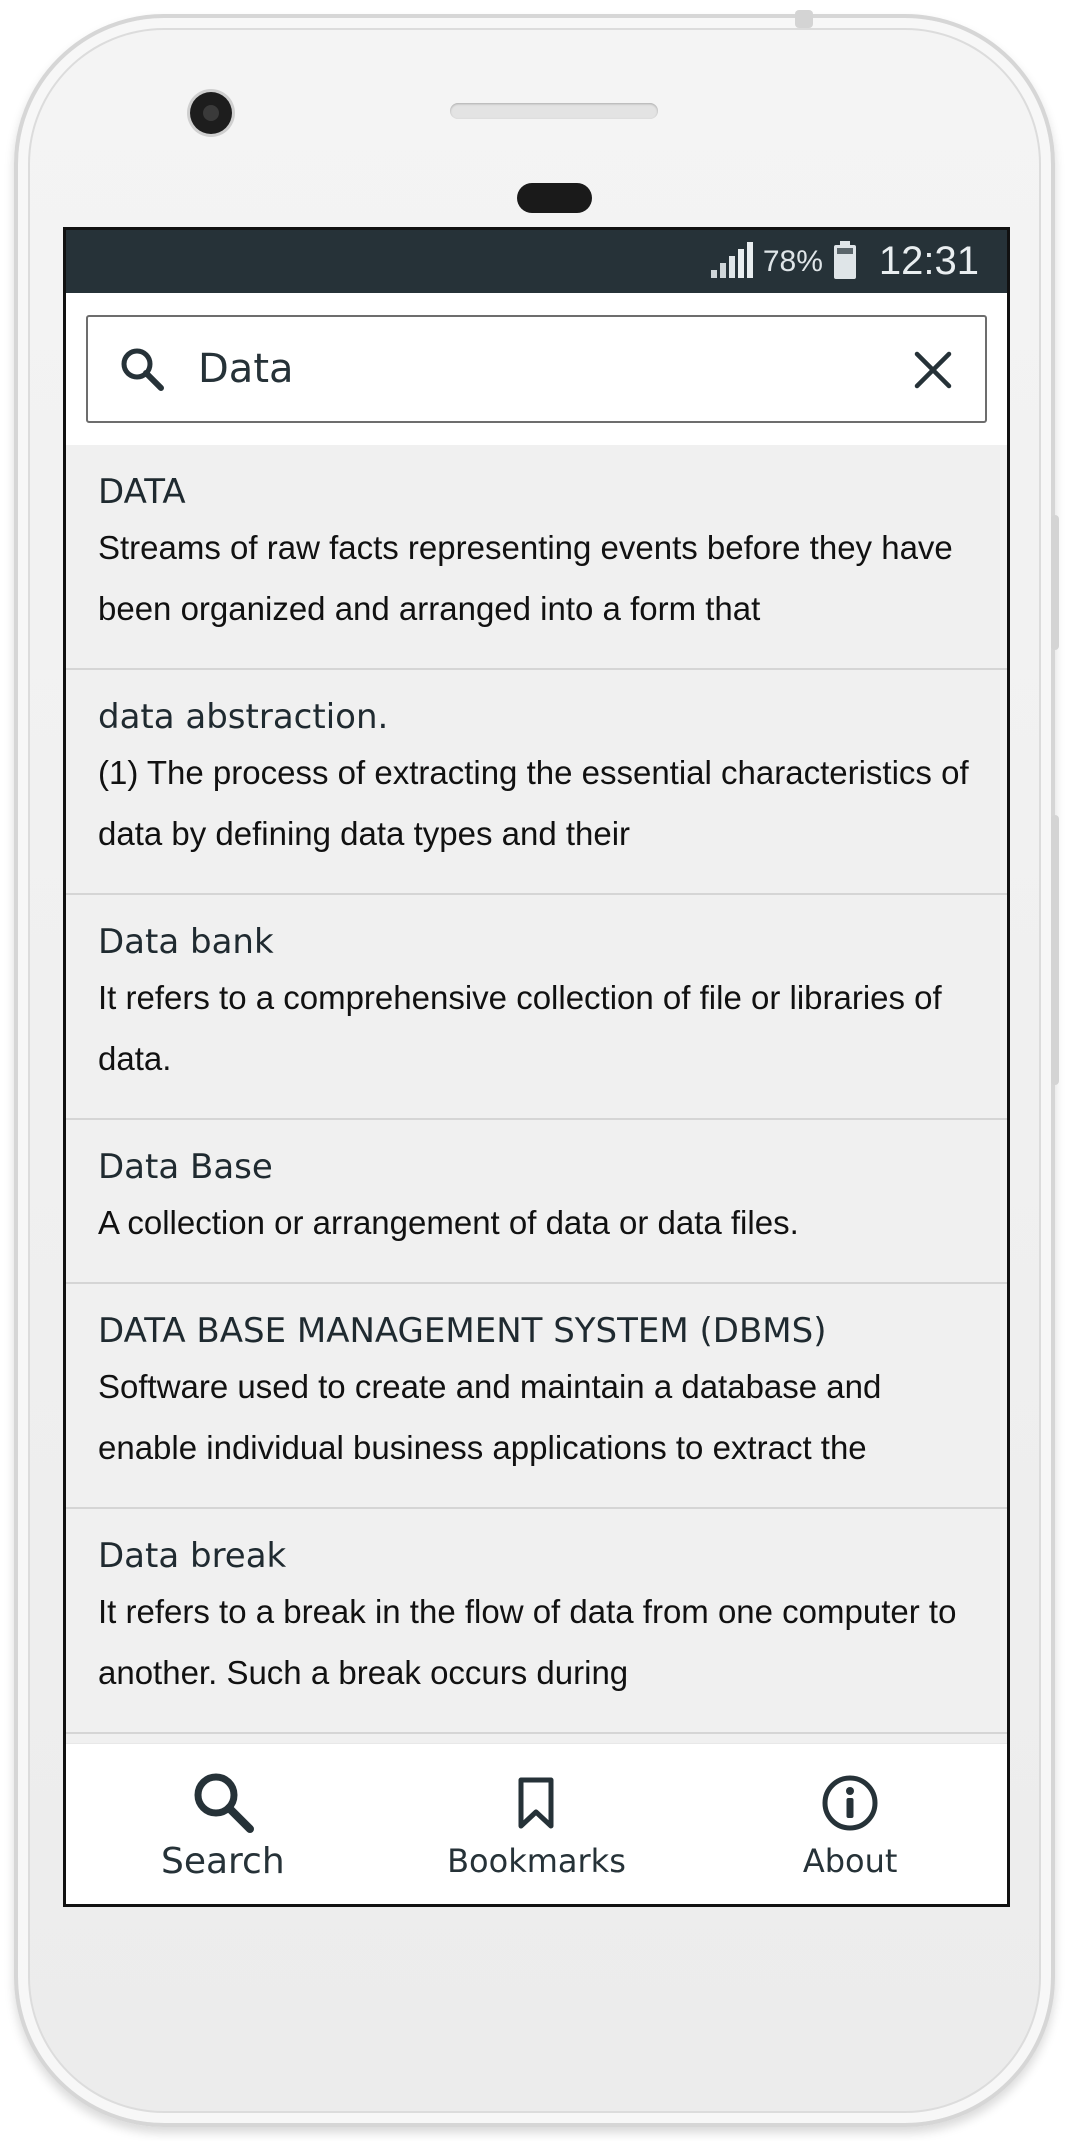 The width and height of the screenshot is (1069, 2141). I want to click on signal-icon, so click(731, 262).